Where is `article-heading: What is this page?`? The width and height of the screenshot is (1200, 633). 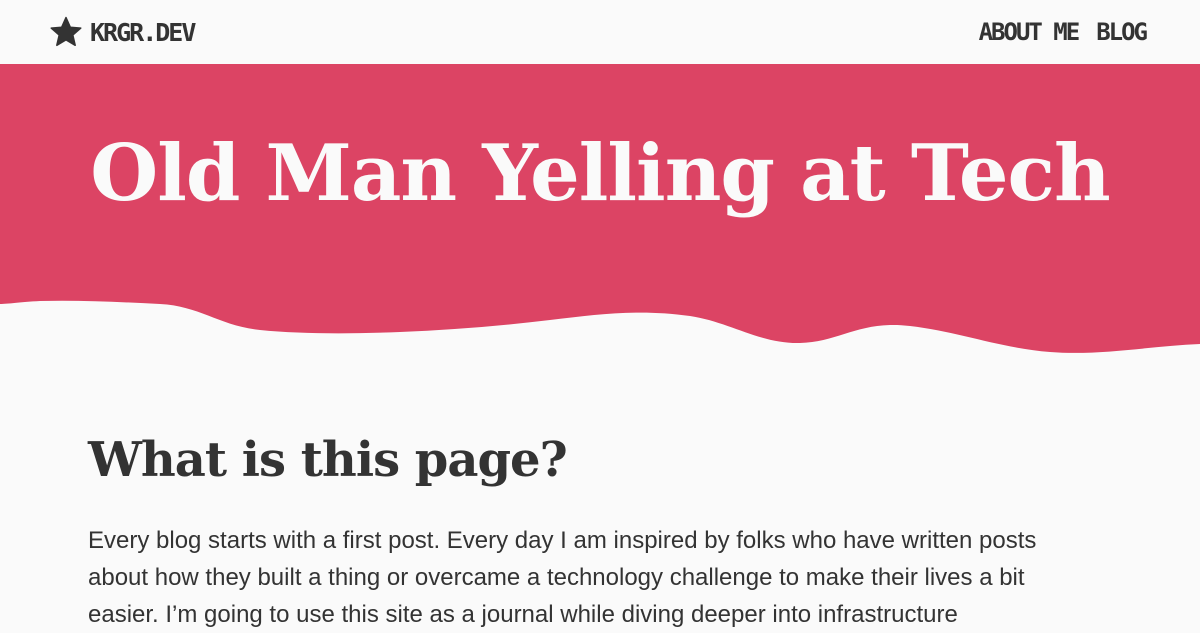
article-heading: What is this page? is located at coordinates (328, 460).